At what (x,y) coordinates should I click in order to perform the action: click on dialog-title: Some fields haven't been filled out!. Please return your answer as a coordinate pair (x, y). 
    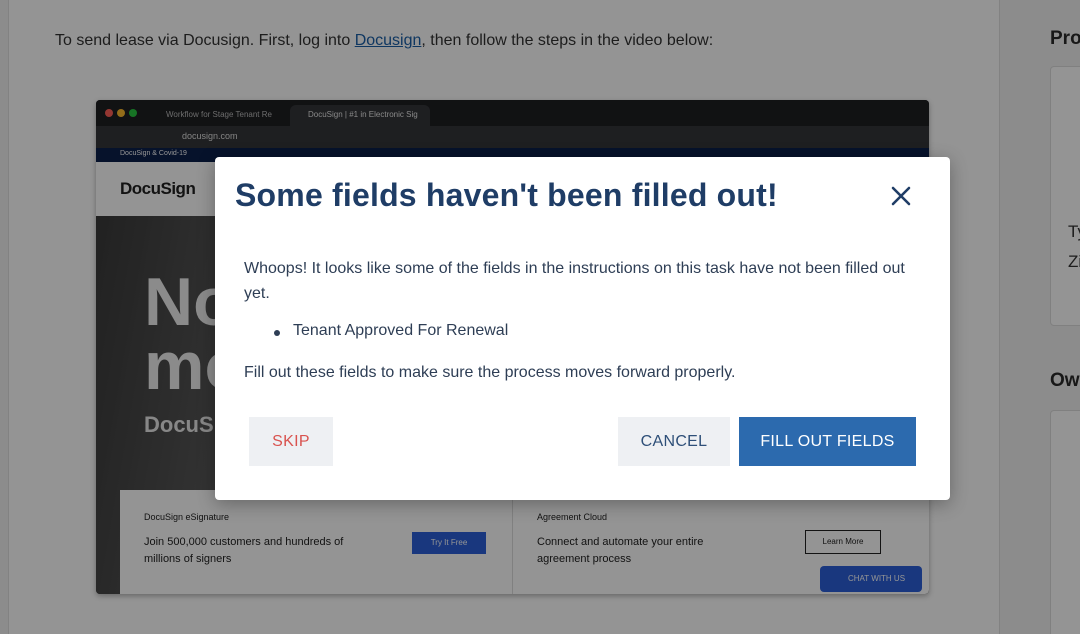
    Looking at the image, I should click on (506, 195).